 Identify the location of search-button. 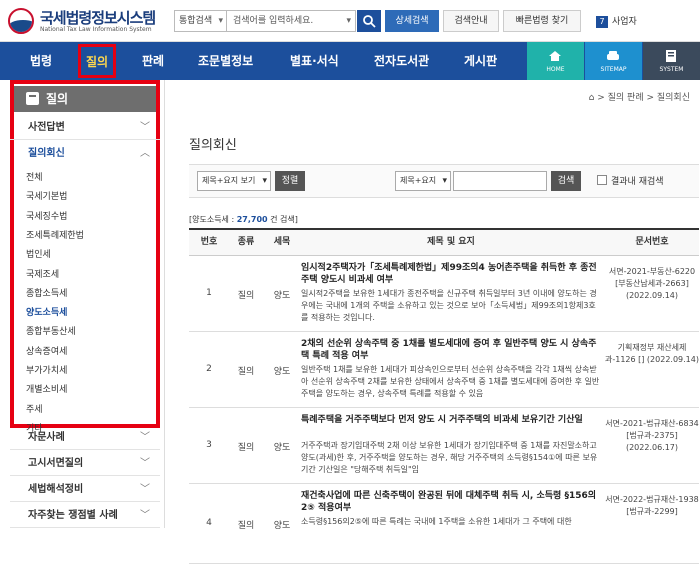
(369, 21).